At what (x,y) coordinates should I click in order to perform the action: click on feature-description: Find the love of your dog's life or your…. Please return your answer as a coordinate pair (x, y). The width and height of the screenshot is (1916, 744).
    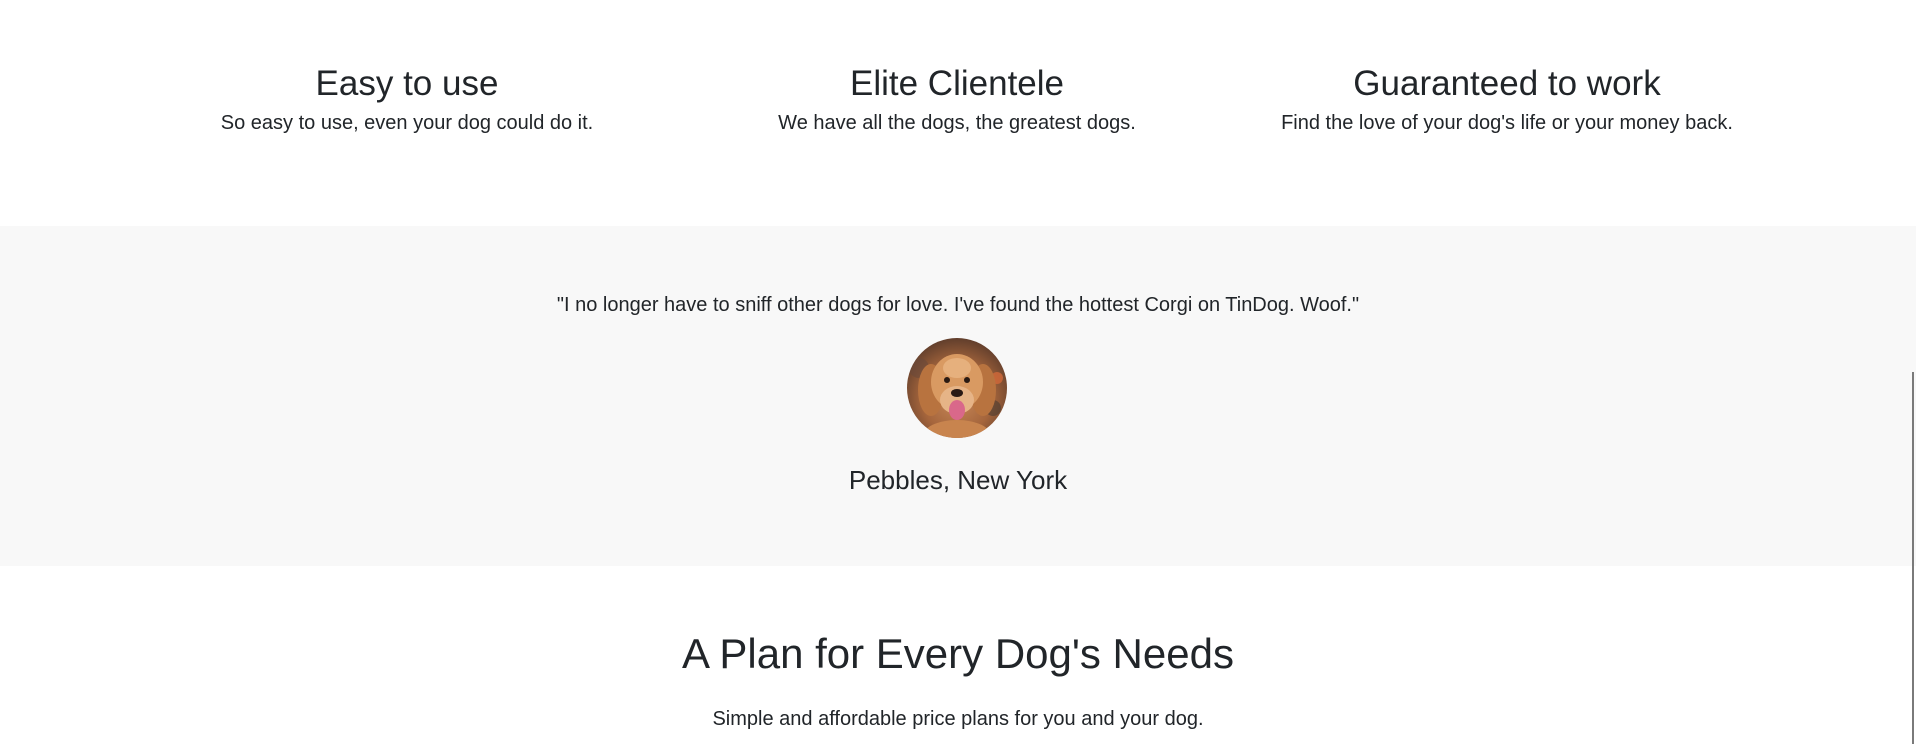
    Looking at the image, I should click on (1507, 123).